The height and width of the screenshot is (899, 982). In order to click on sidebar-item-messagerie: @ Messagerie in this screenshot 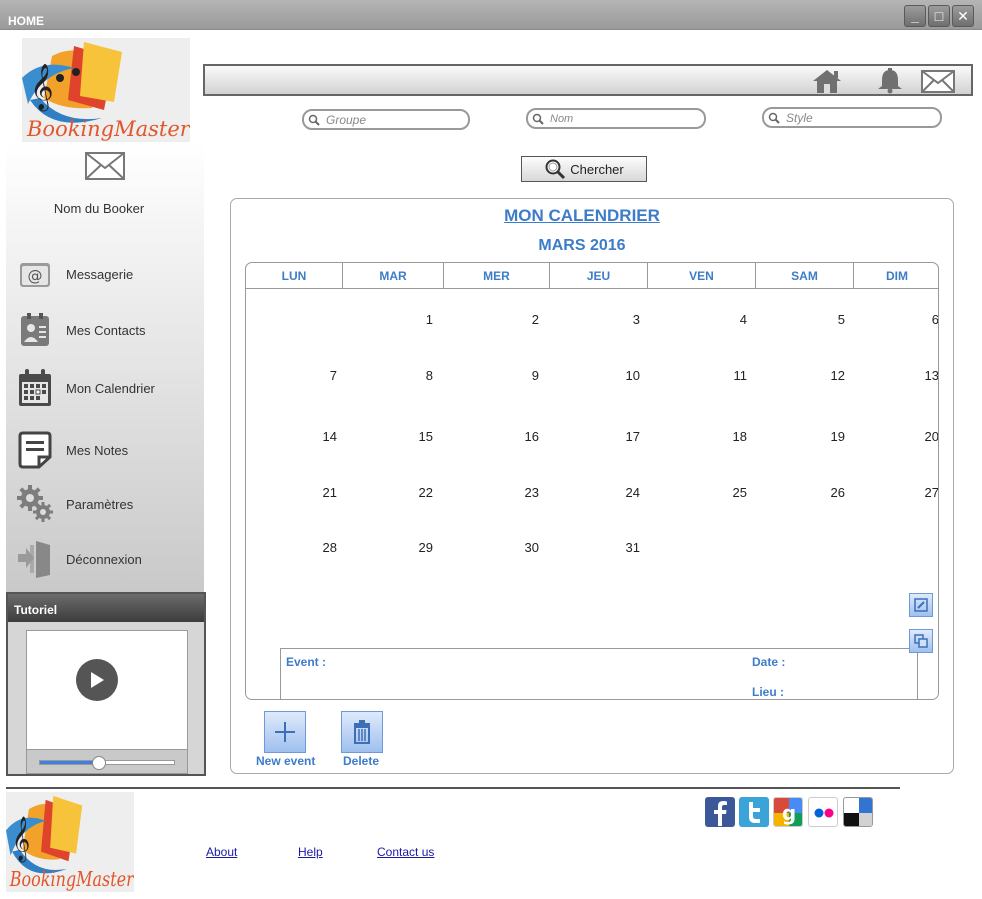, I will do `click(108, 274)`.